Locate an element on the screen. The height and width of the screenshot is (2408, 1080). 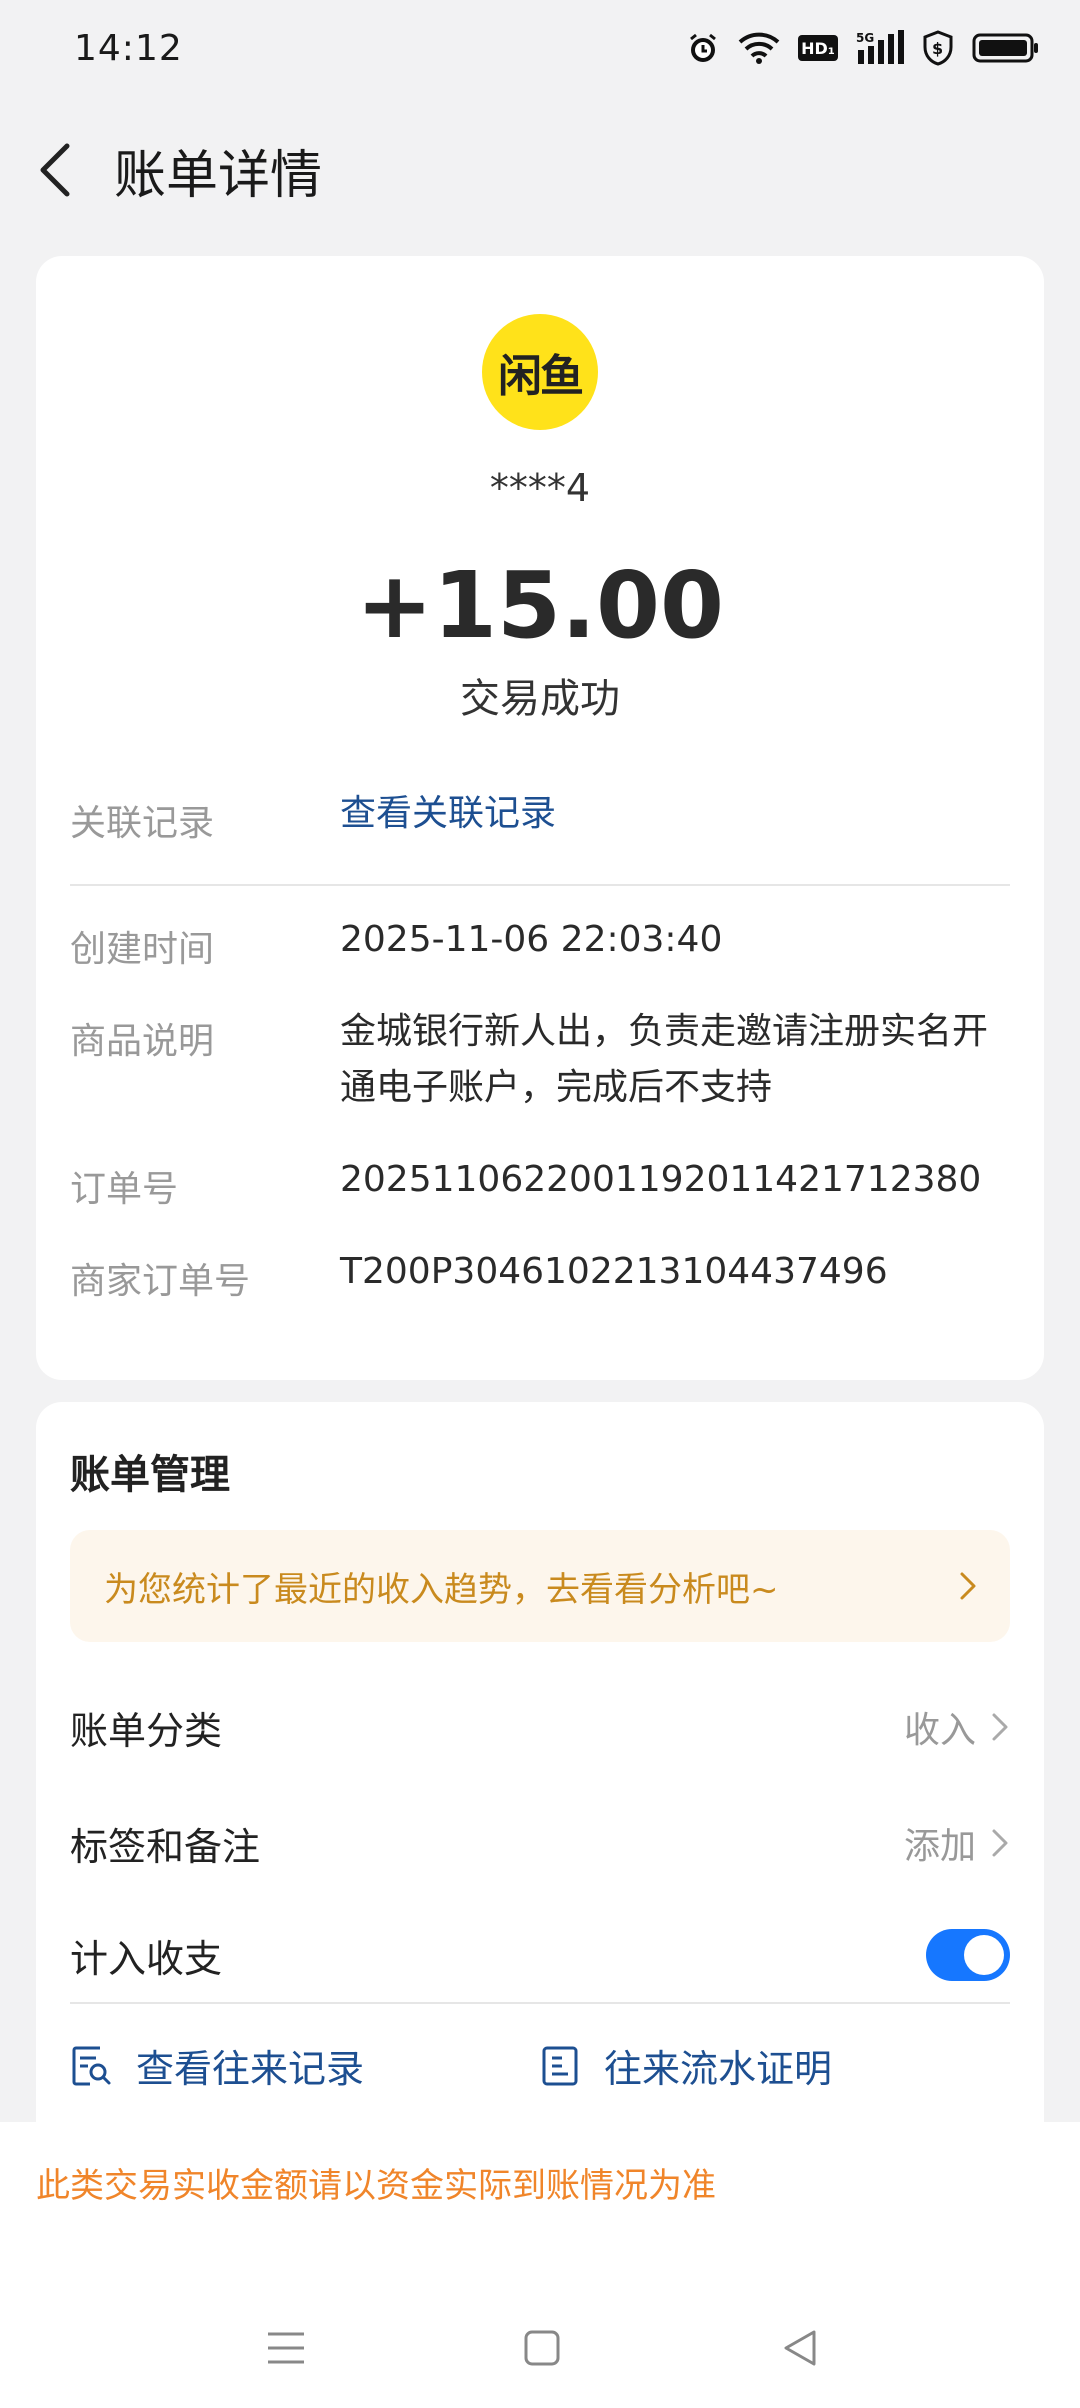
system-nav-bar is located at coordinates (540, 2348).